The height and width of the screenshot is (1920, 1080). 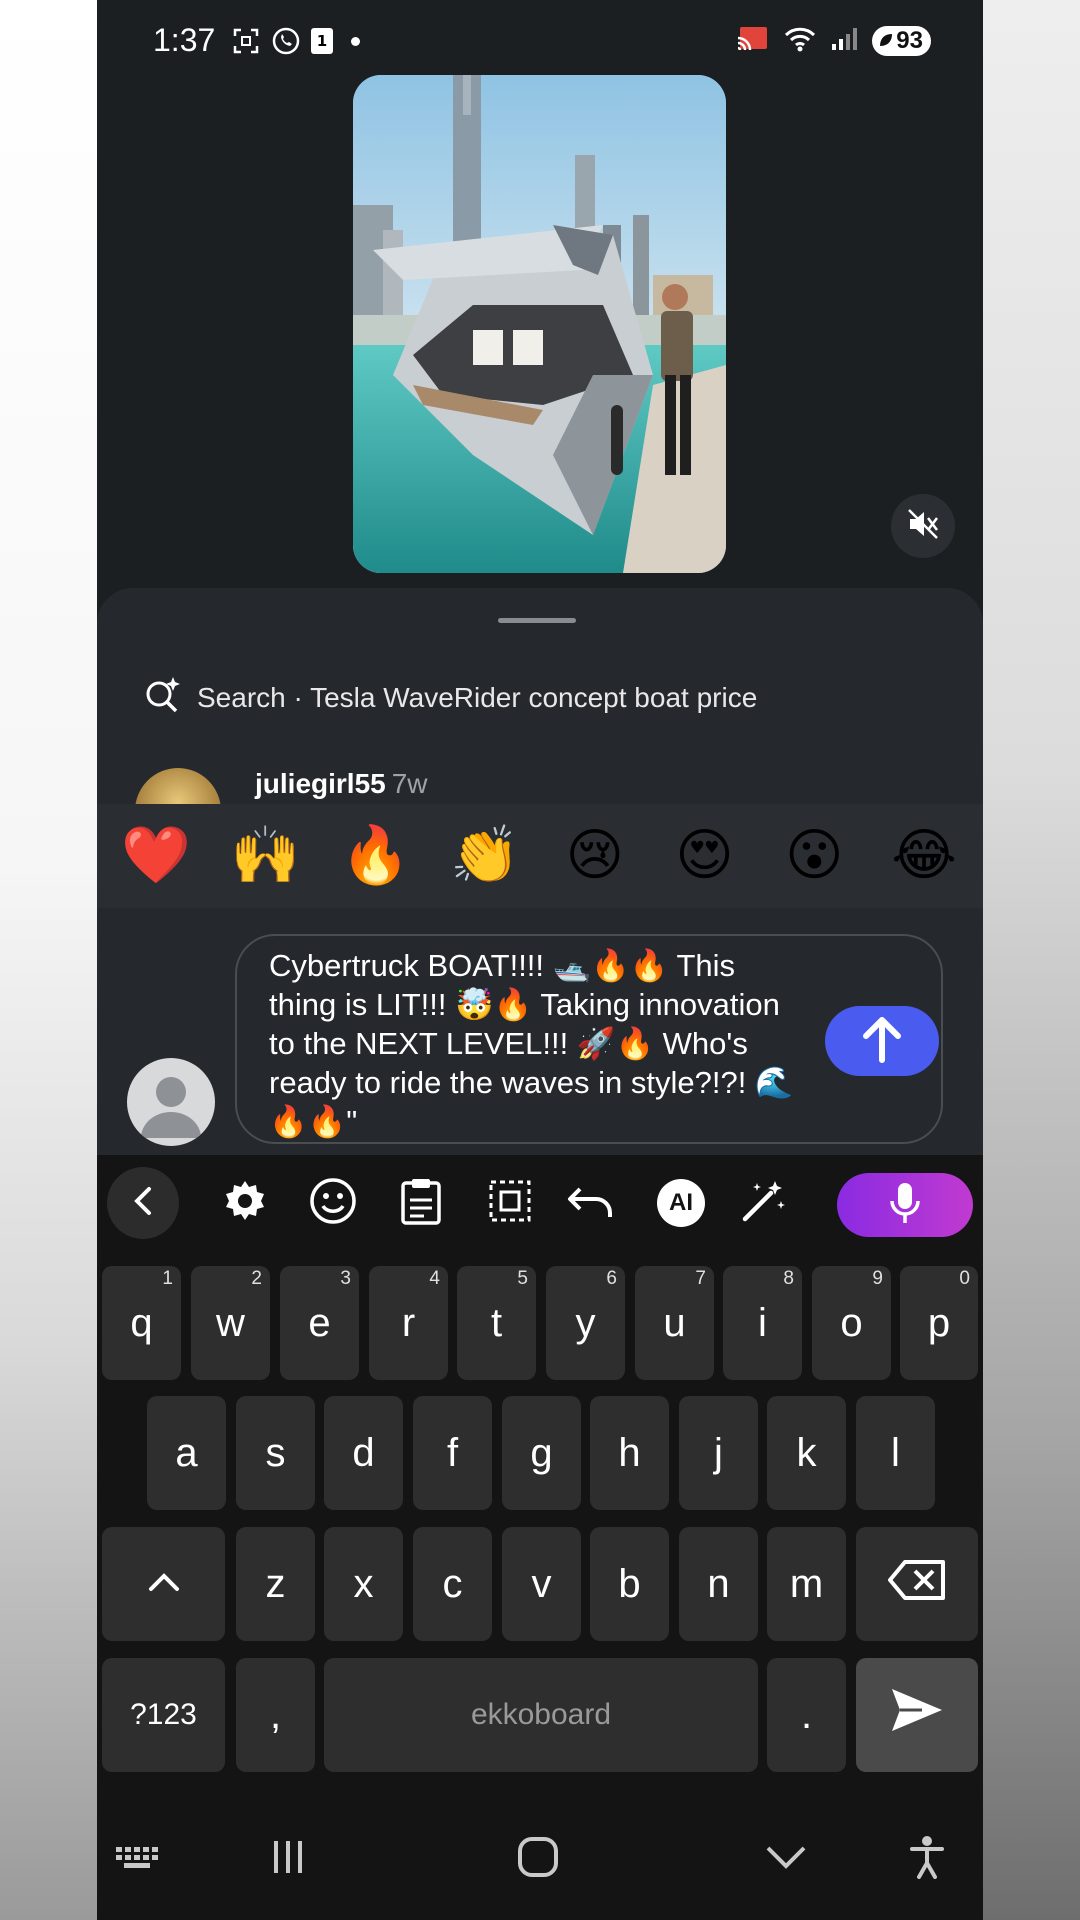 What do you see at coordinates (539, 324) in the screenshot?
I see `video-player` at bounding box center [539, 324].